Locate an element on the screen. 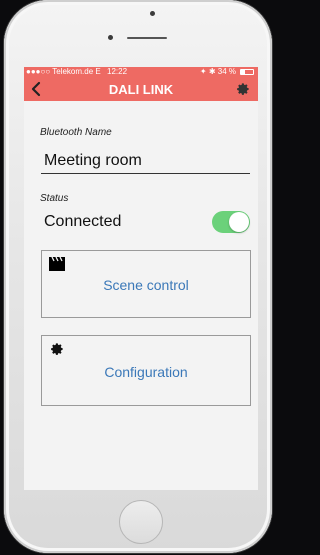  clock: 12:22 is located at coordinates (117, 71).